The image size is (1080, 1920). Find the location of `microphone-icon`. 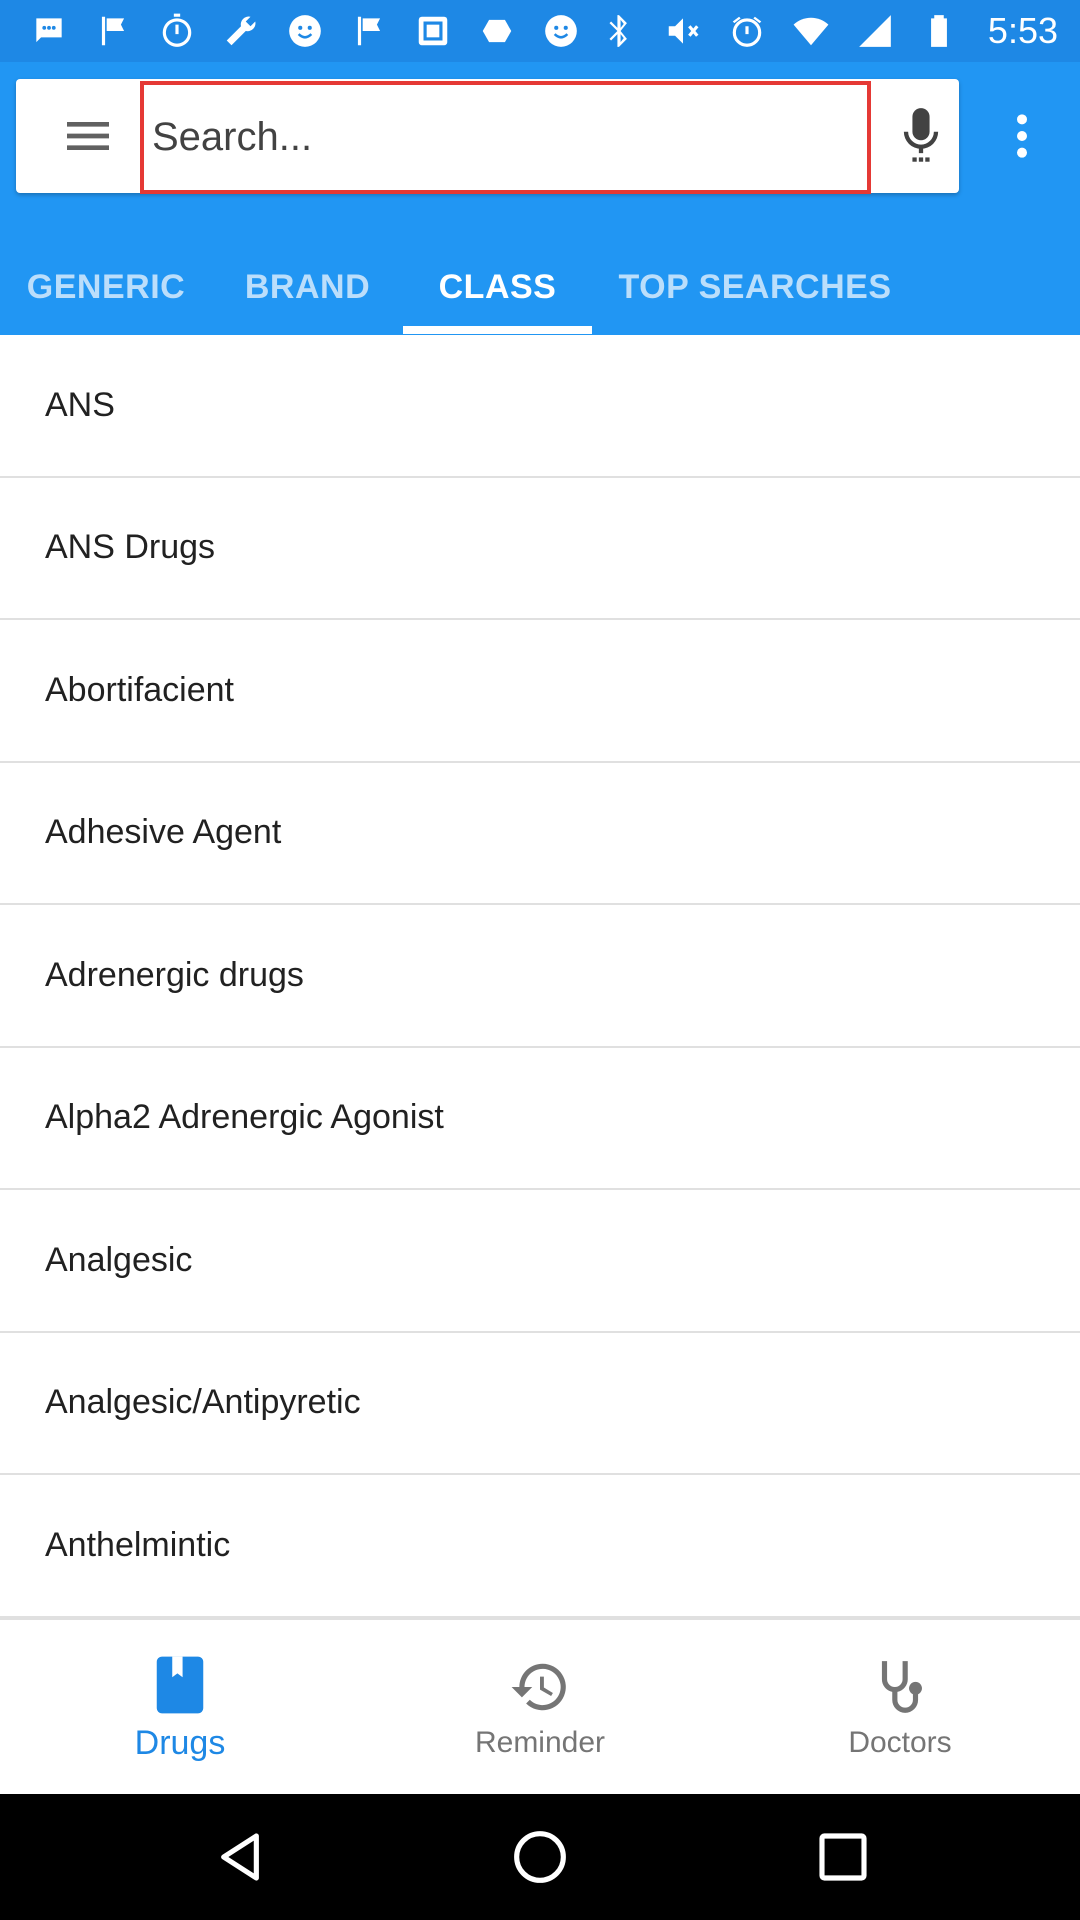

microphone-icon is located at coordinates (921, 135).